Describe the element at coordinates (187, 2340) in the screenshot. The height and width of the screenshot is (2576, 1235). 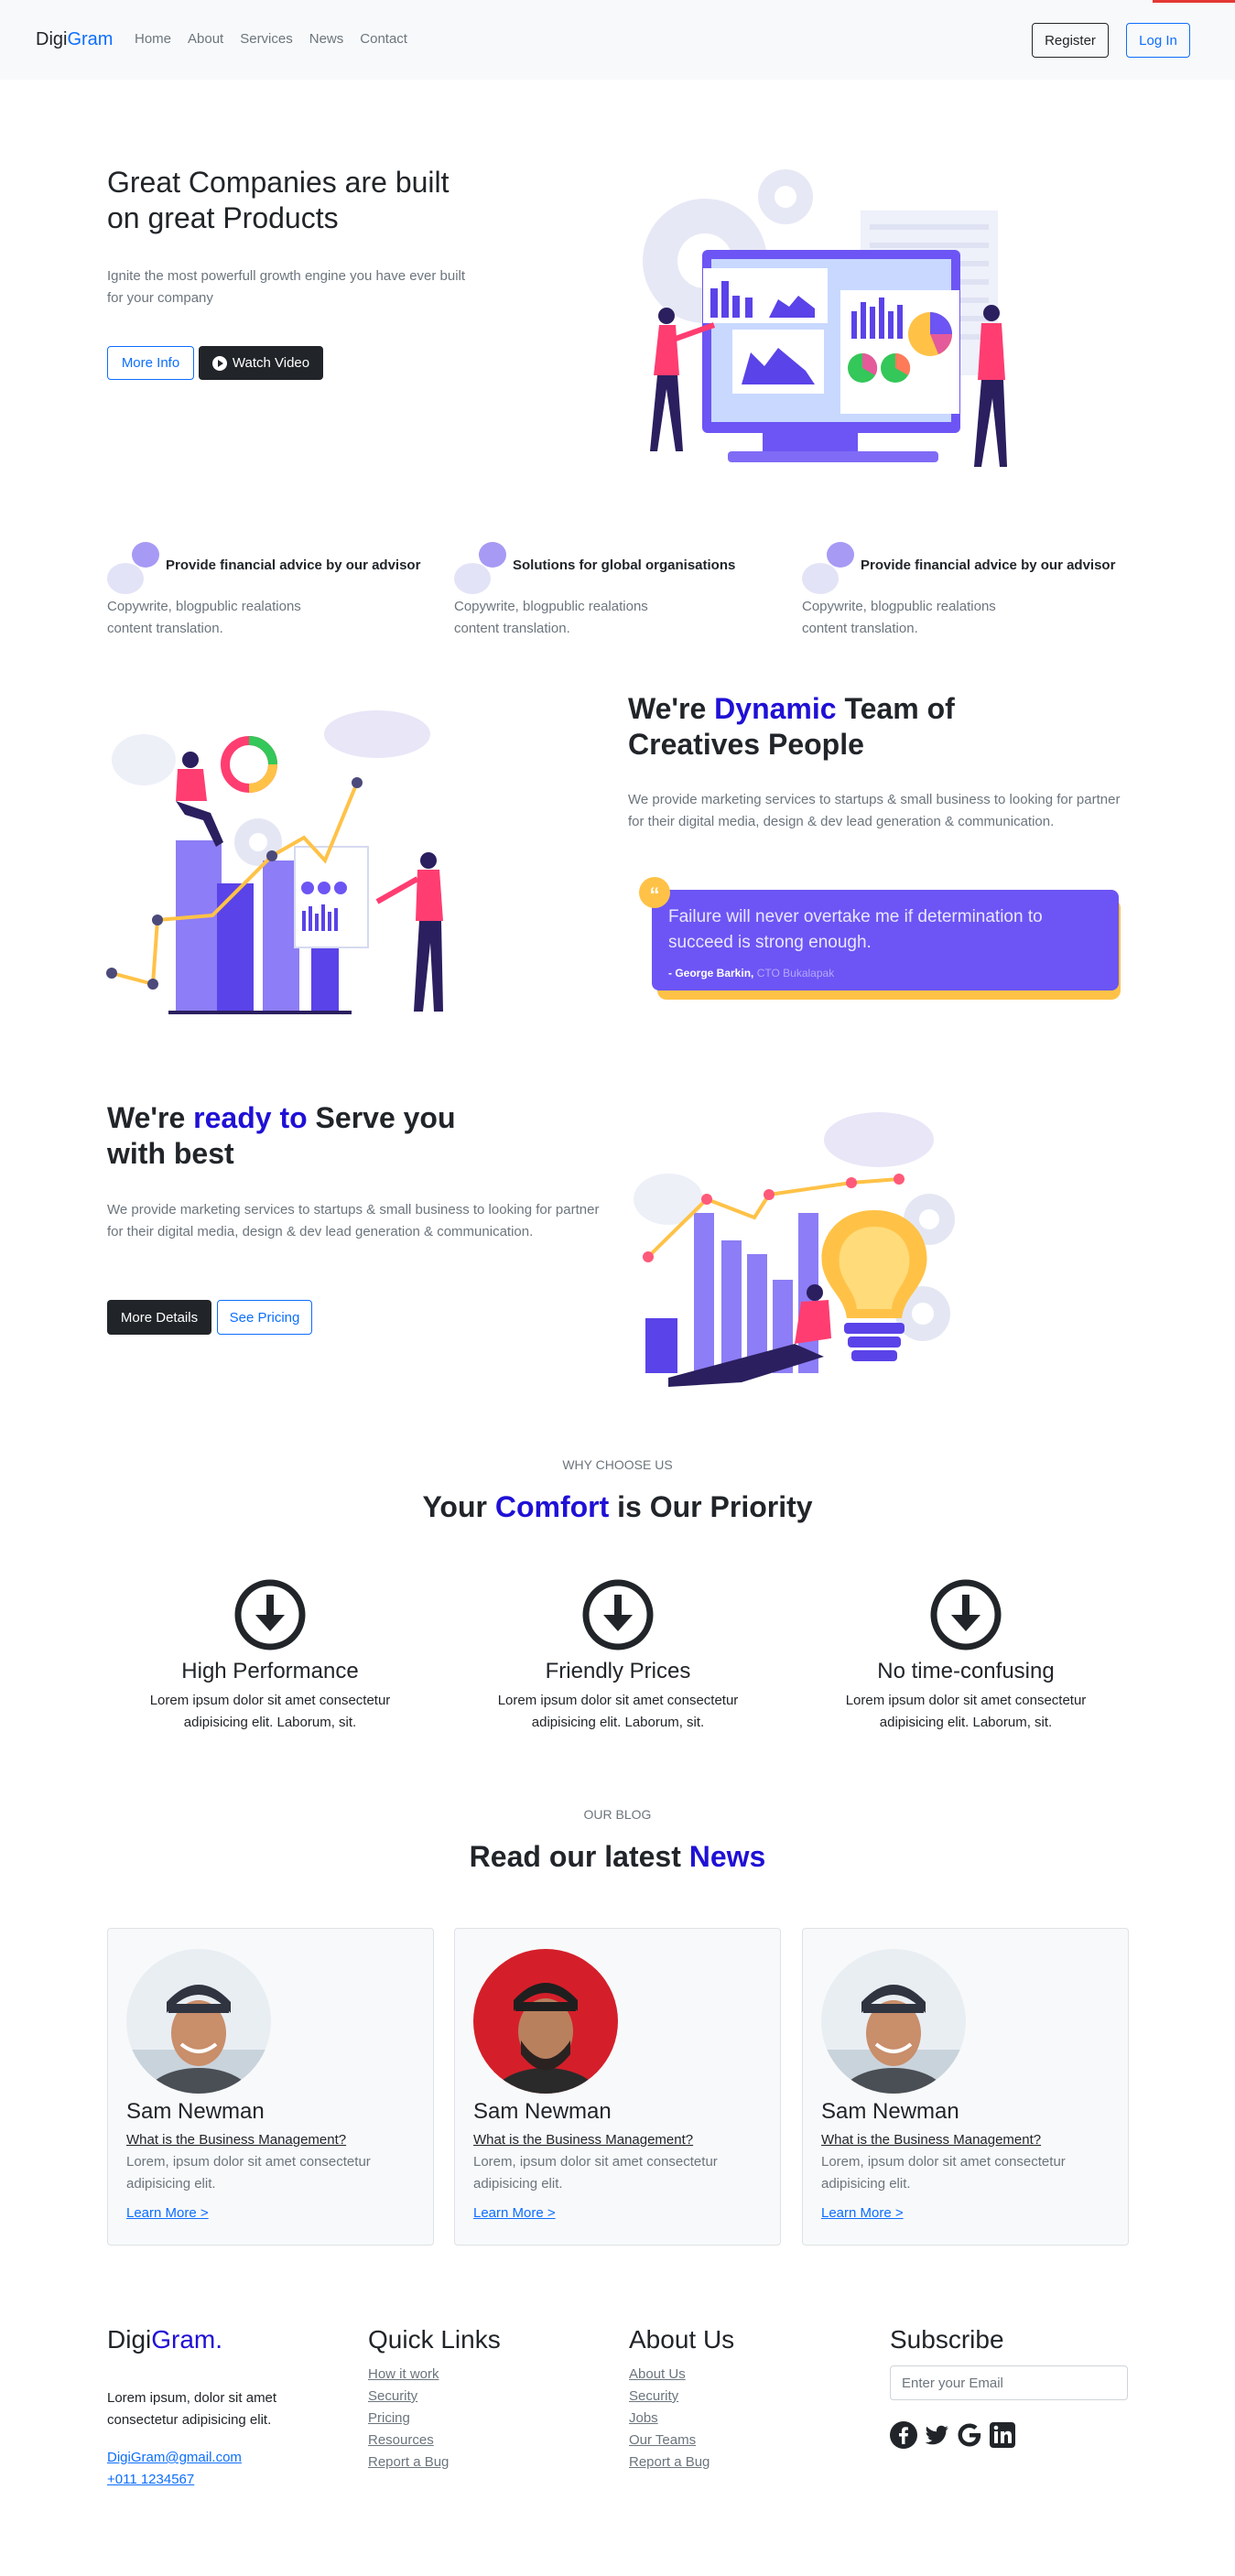
I see `footer-brand-part2: Gram.` at that location.